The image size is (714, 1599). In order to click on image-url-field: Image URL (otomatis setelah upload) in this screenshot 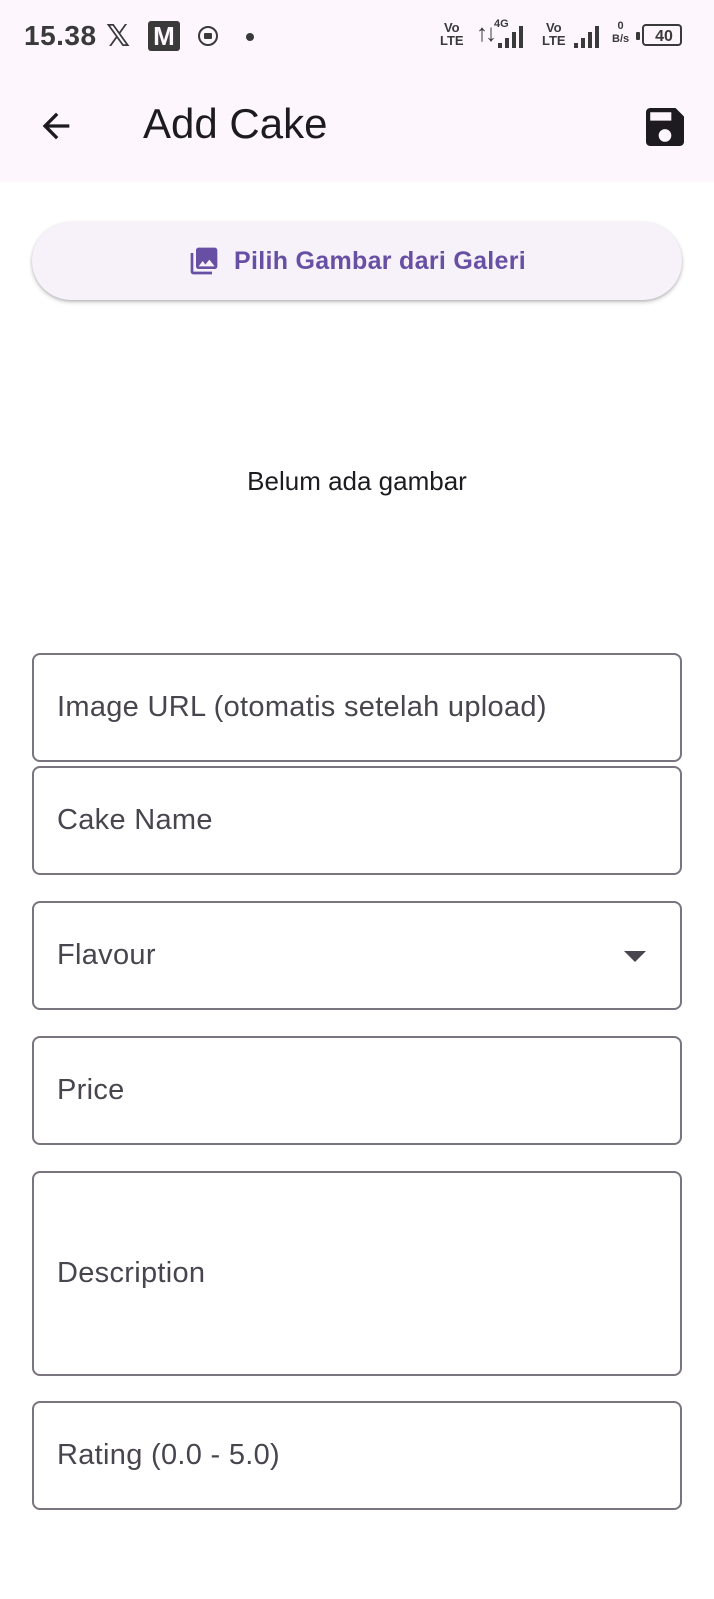, I will do `click(357, 707)`.